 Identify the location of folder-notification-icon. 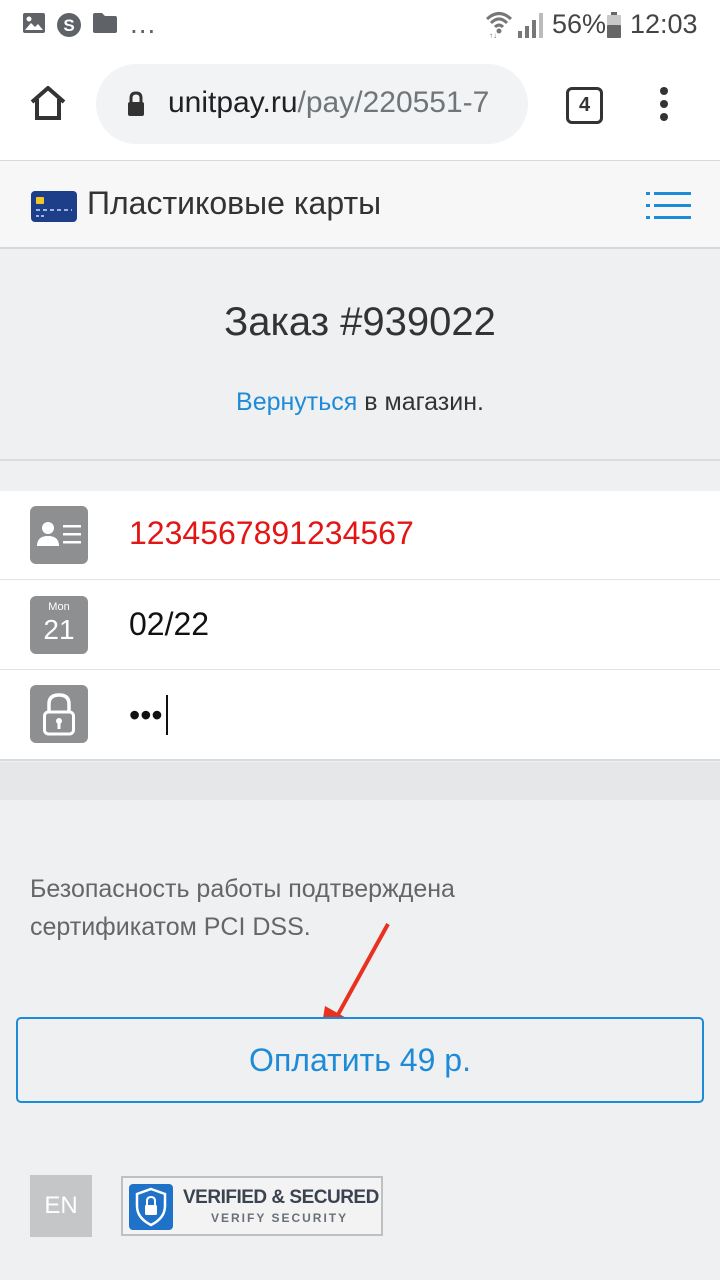
(105, 23).